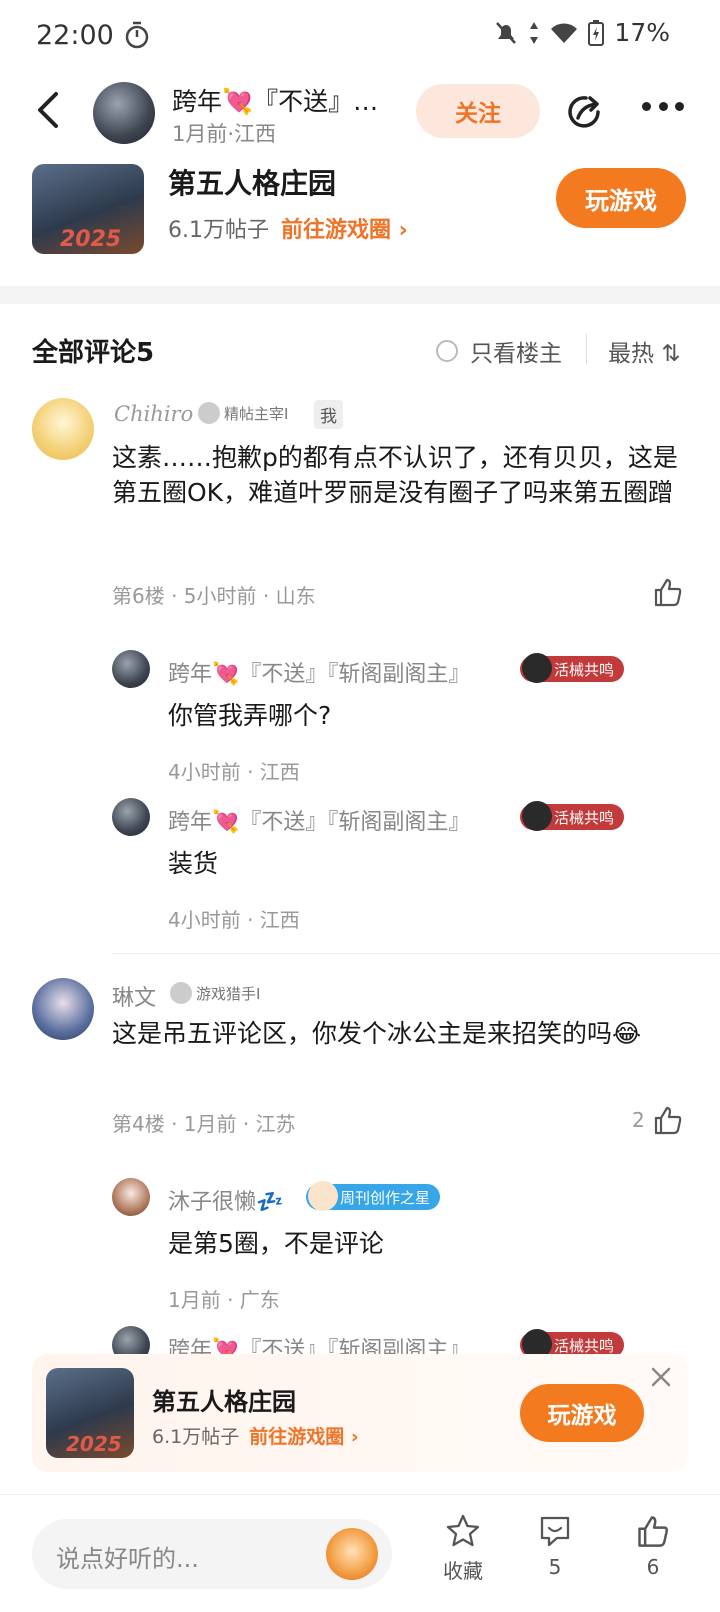 The width and height of the screenshot is (720, 1612). Describe the element at coordinates (416, 953) in the screenshot. I see `comment-divider` at that location.